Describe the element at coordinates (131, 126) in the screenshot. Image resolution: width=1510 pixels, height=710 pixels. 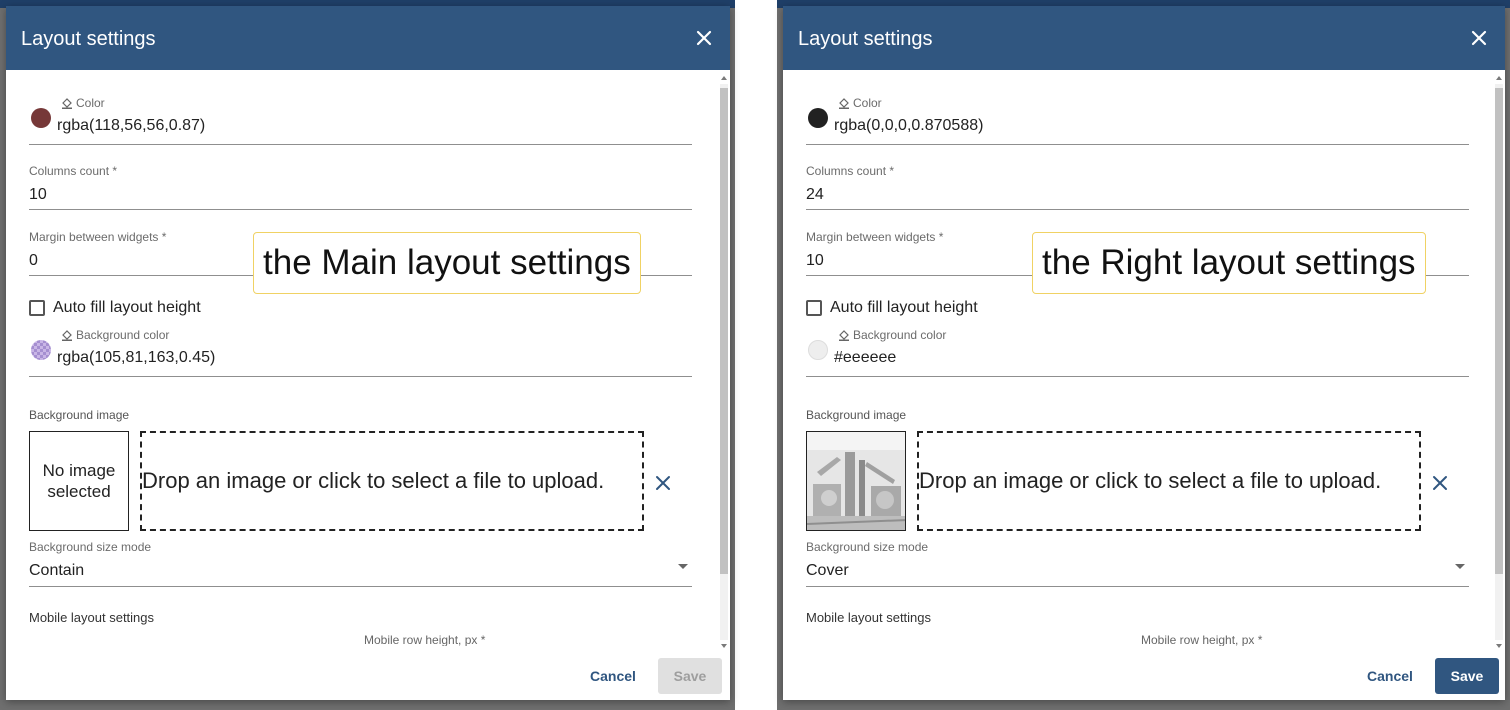
I see `color-value: rgba(118,56,56,0.87)` at that location.